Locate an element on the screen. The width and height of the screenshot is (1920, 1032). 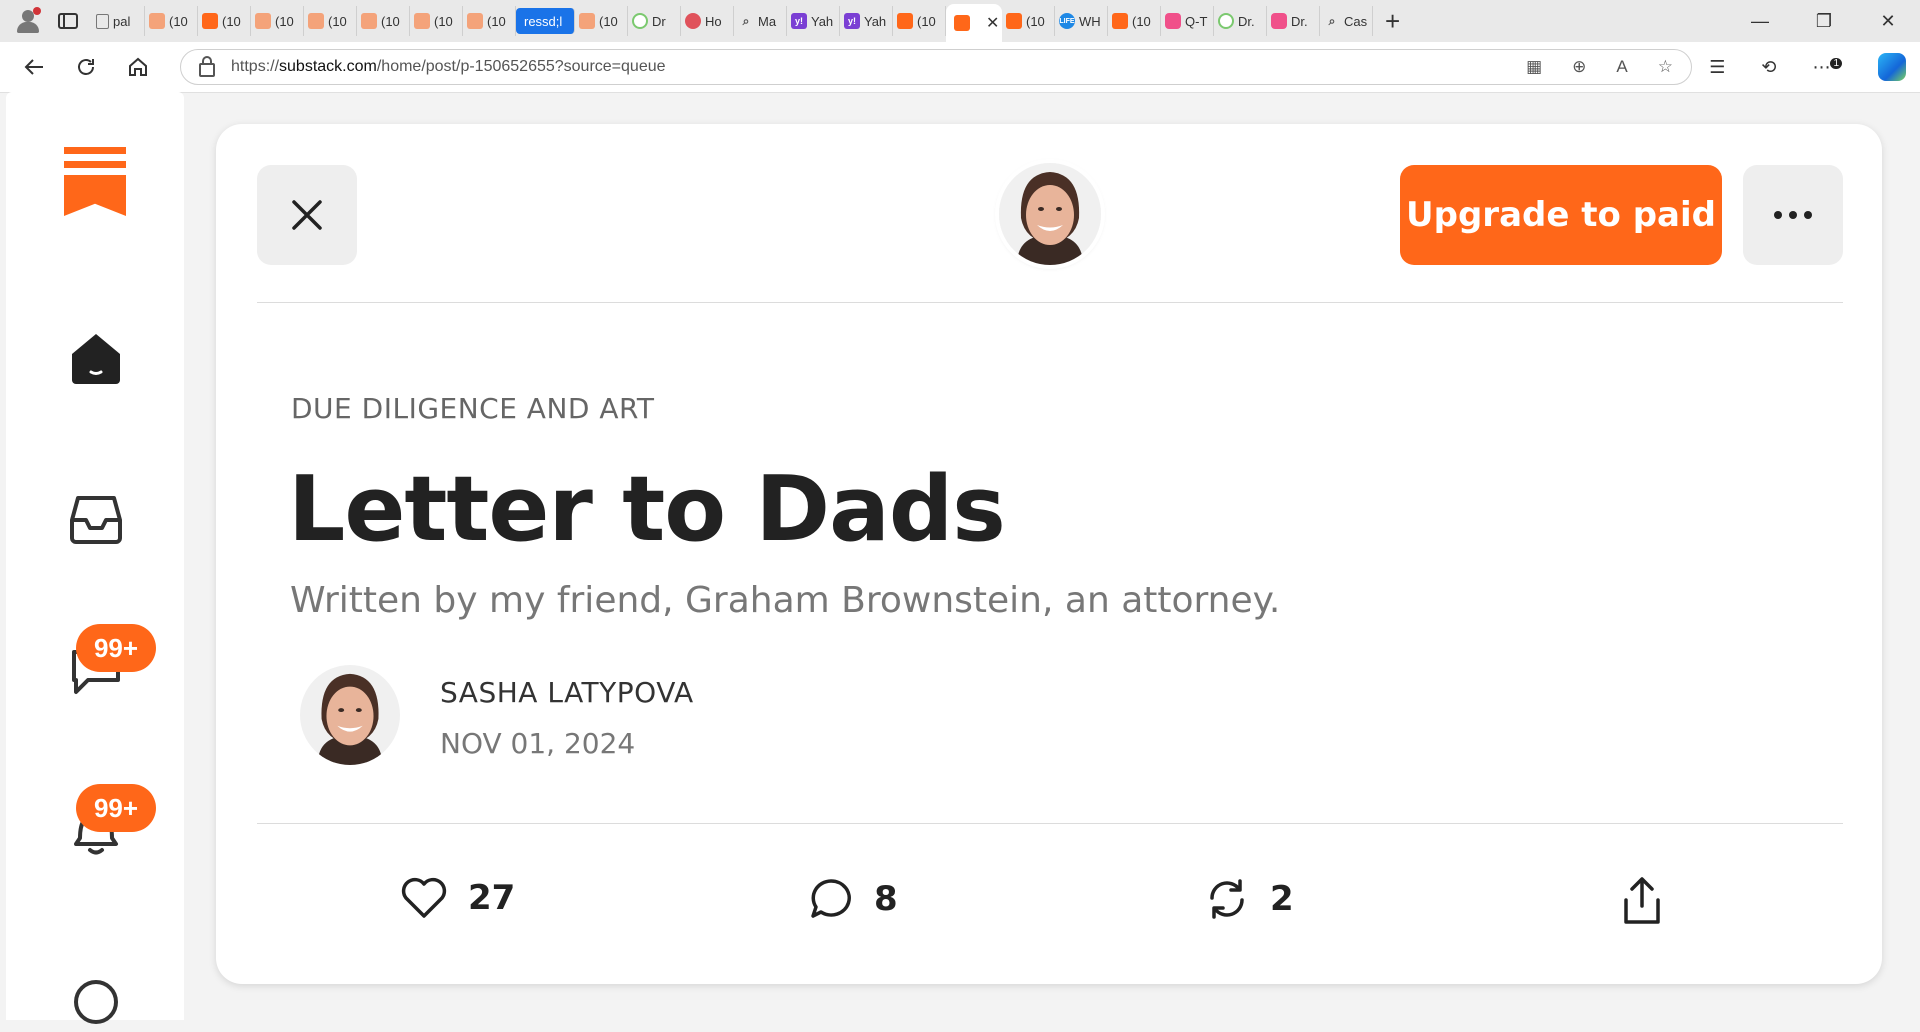
browser-tab: Ho is located at coordinates (707, 21).